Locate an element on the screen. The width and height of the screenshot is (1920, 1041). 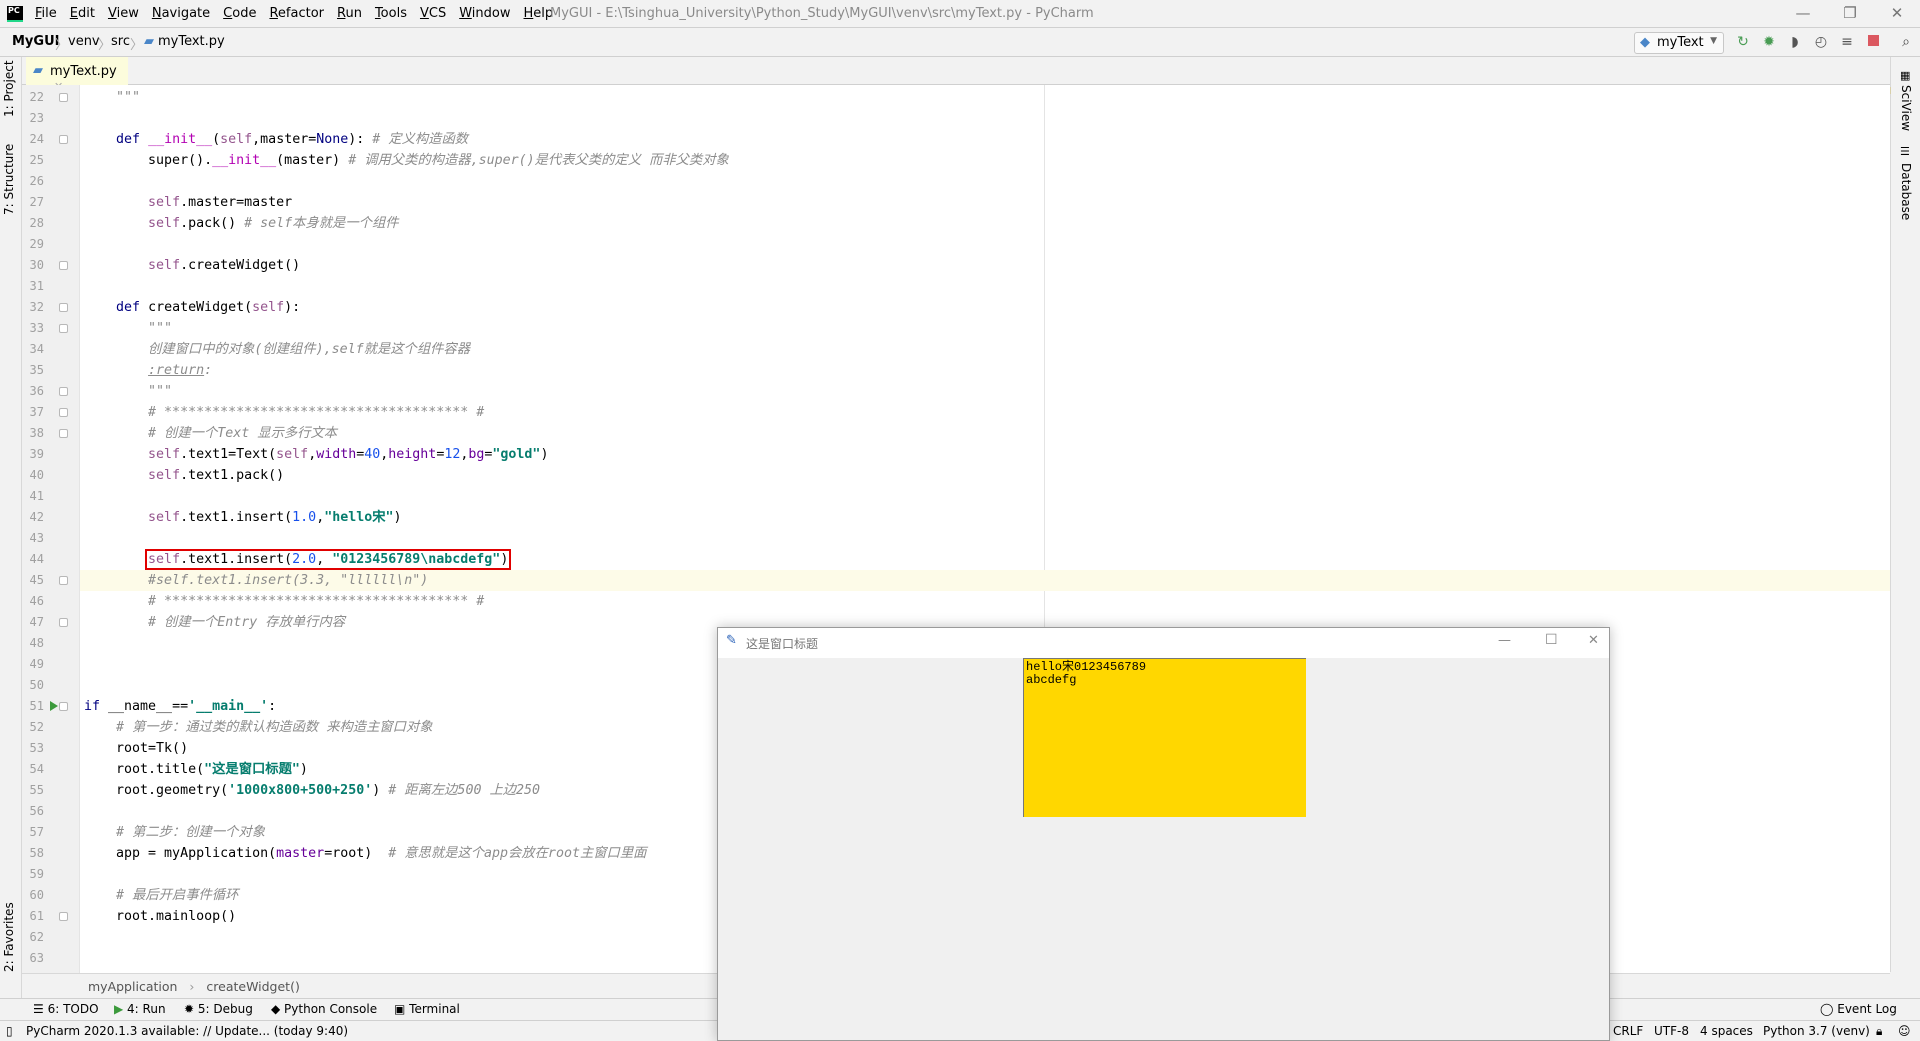
restore-icon: ❐ is located at coordinates (1850, 14).